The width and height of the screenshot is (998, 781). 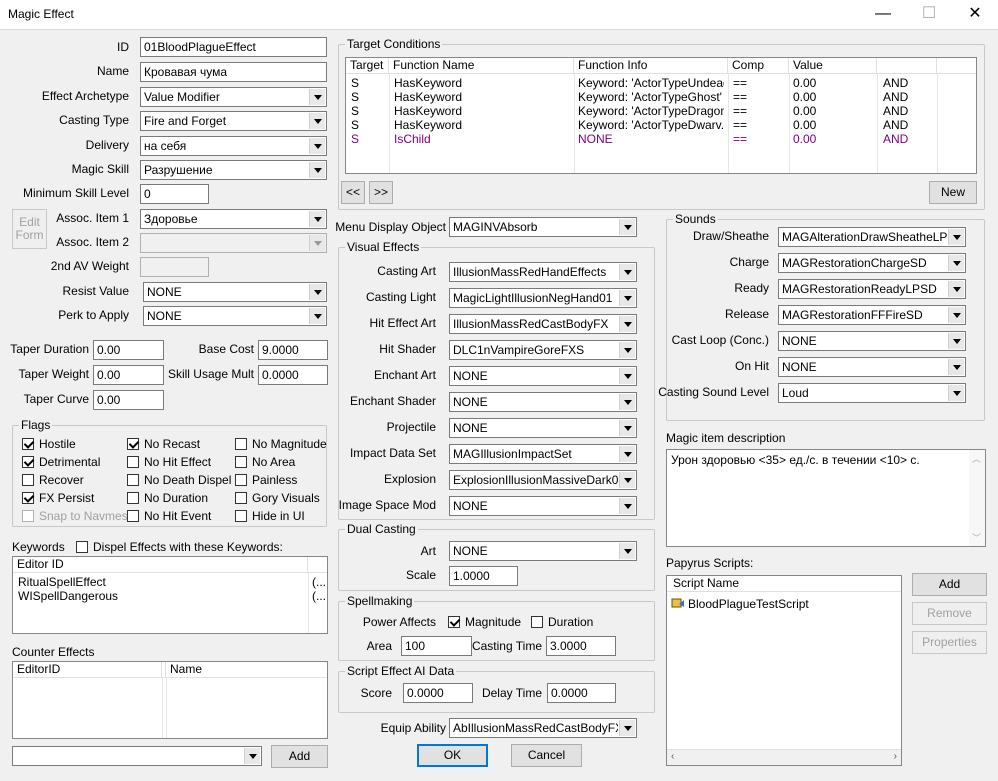 What do you see at coordinates (543, 298) in the screenshot?
I see `visual-effect-dropdown: MagicLightIllusionNegHand01` at bounding box center [543, 298].